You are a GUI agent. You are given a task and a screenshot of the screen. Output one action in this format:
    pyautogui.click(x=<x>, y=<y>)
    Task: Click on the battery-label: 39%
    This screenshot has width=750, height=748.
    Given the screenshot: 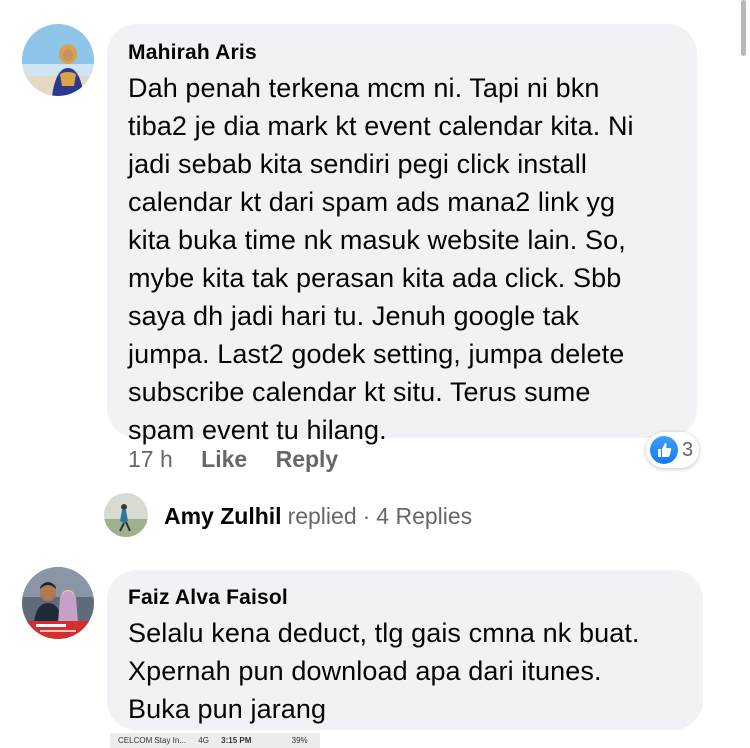 What is the action you would take?
    pyautogui.click(x=299, y=740)
    